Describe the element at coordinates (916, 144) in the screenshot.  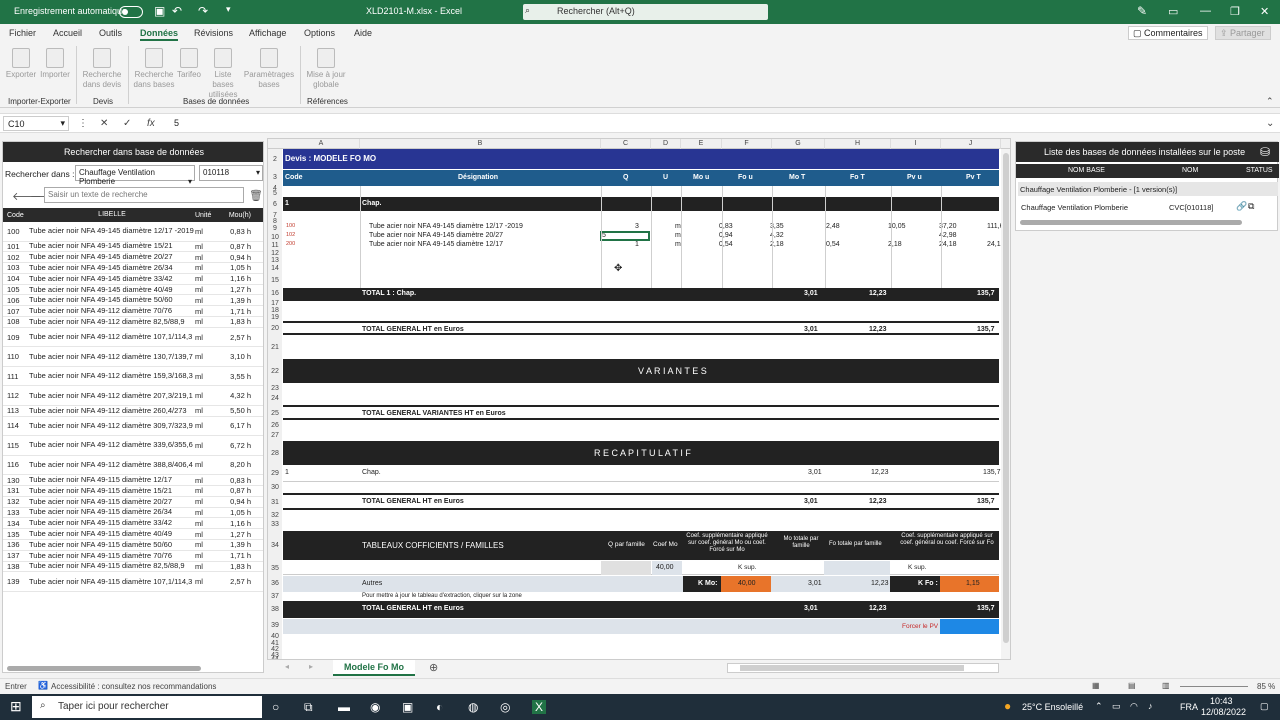
I see `column-header-i: I` at that location.